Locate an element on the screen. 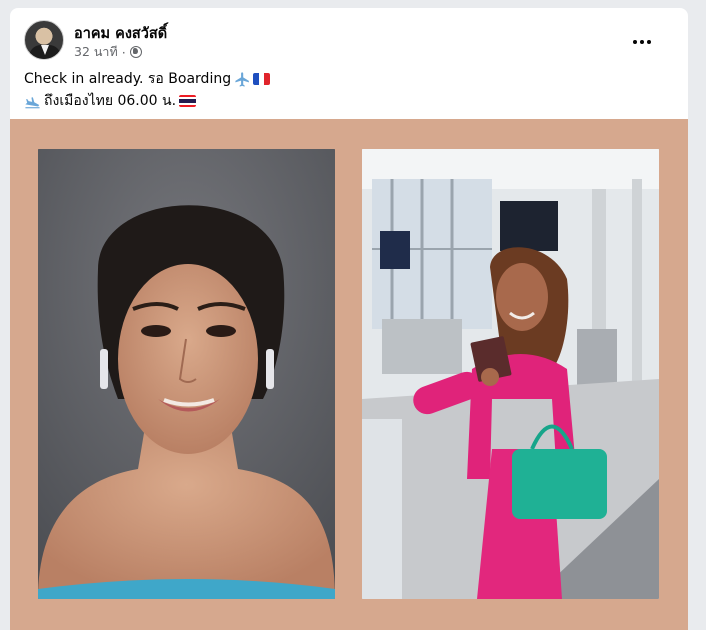 Image resolution: width=706 pixels, height=630 pixels. post-line-2-text: ถึงเมืองไทย 06.00 น. is located at coordinates (110, 101).